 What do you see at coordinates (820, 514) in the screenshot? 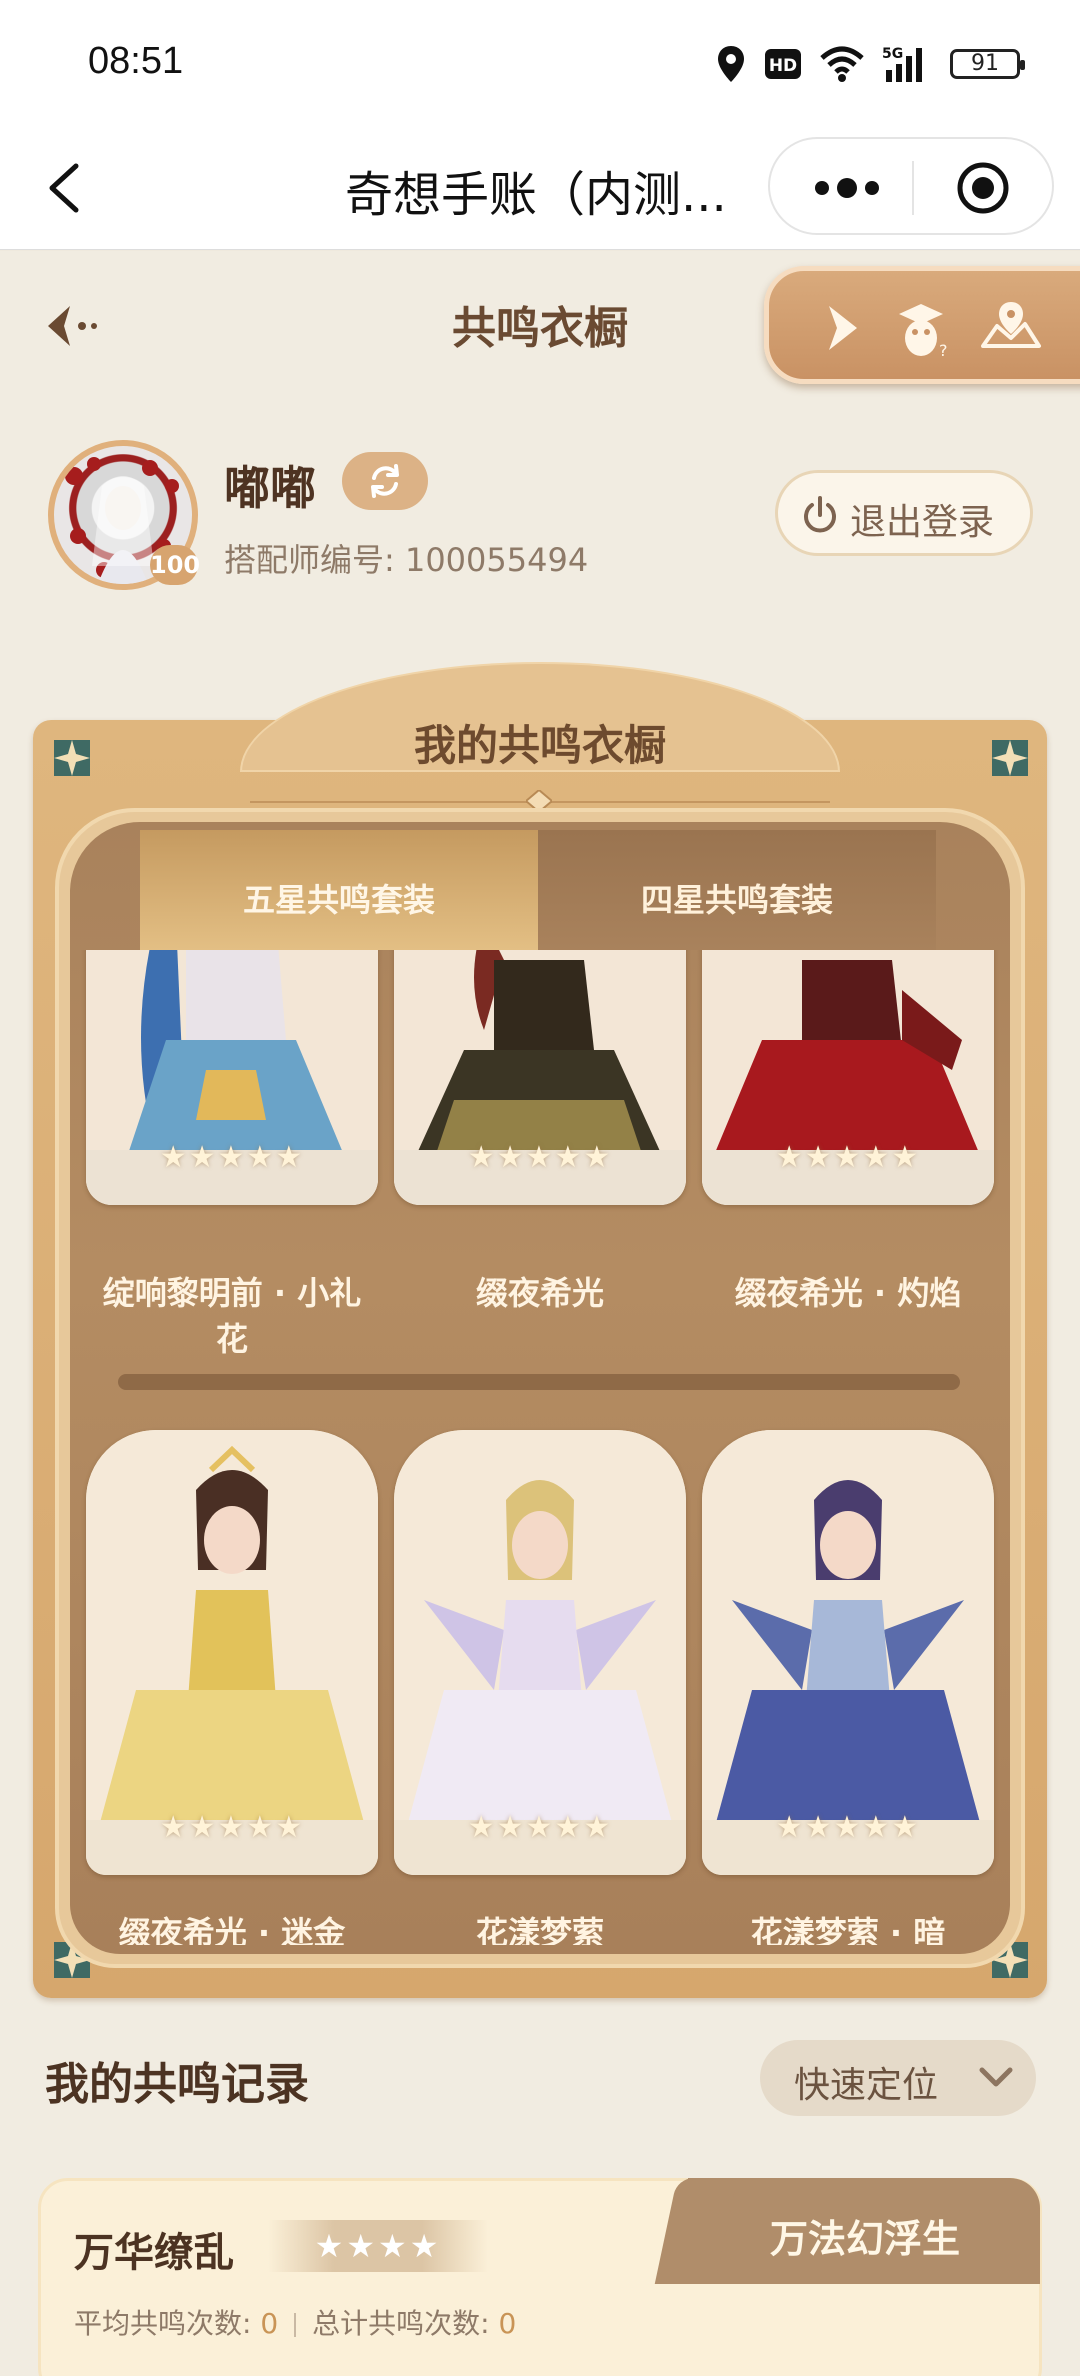
I see `power-icon` at bounding box center [820, 514].